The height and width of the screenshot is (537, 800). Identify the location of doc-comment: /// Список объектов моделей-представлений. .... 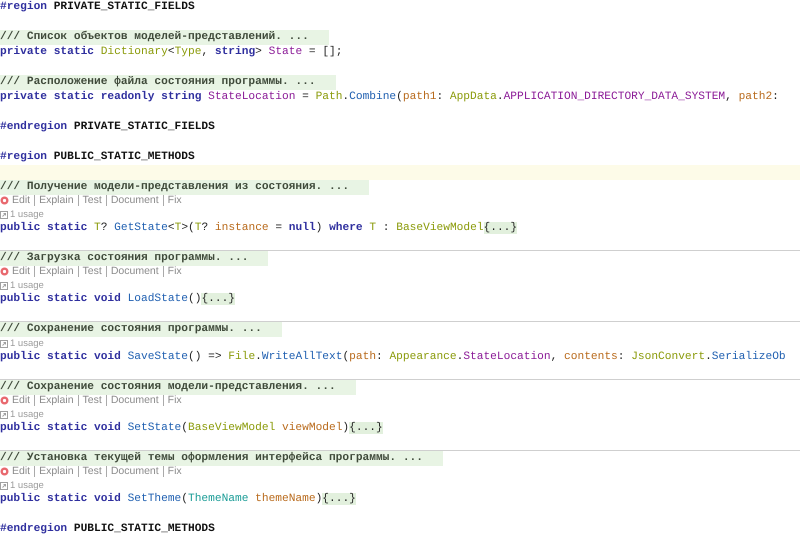
(164, 37).